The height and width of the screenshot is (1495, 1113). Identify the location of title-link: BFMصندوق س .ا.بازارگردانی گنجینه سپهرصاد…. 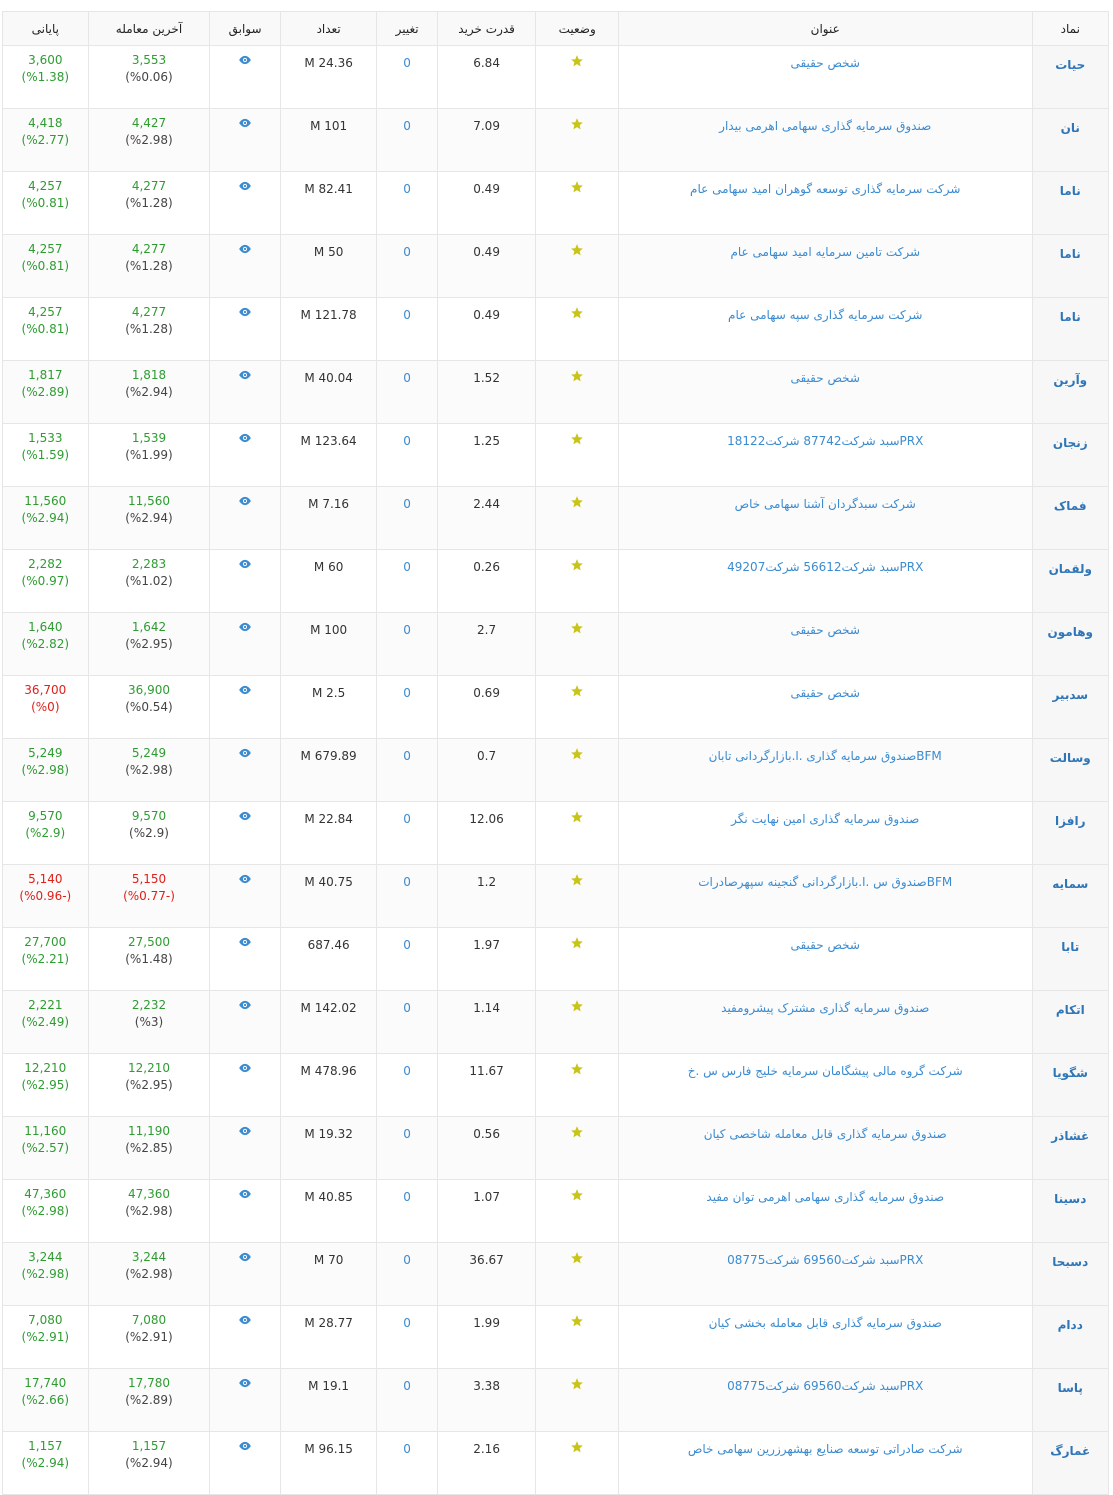
(825, 896).